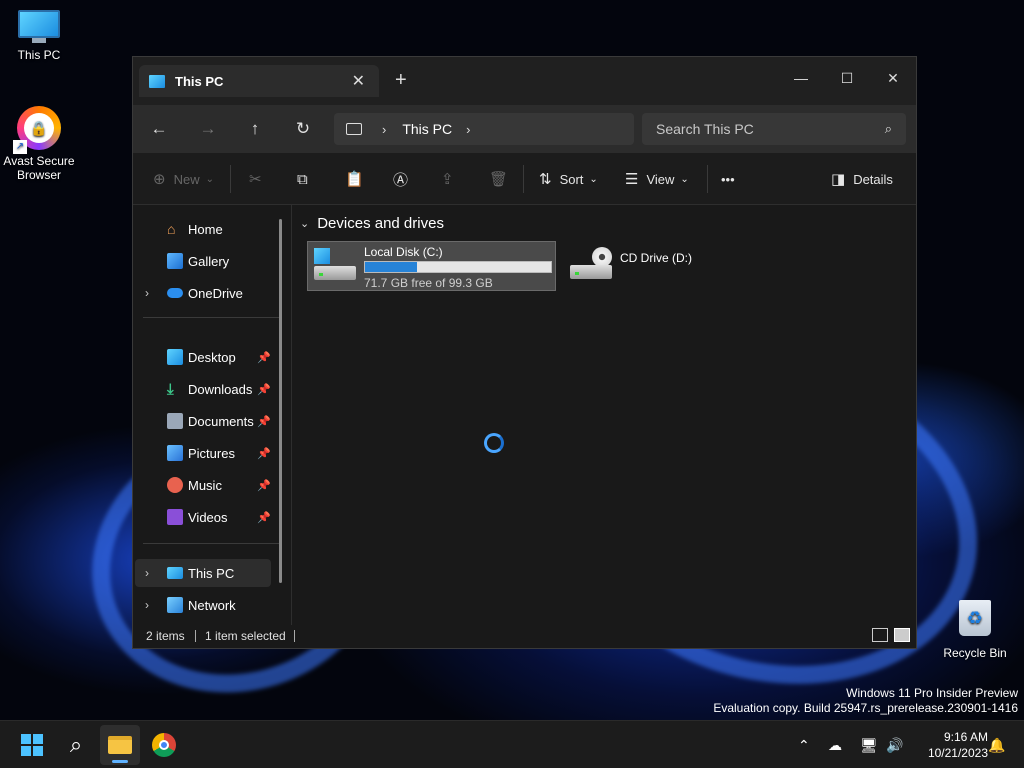 Image resolution: width=1024 pixels, height=768 pixels. I want to click on sidebar-item-documents: Documents 📌, so click(203, 421).